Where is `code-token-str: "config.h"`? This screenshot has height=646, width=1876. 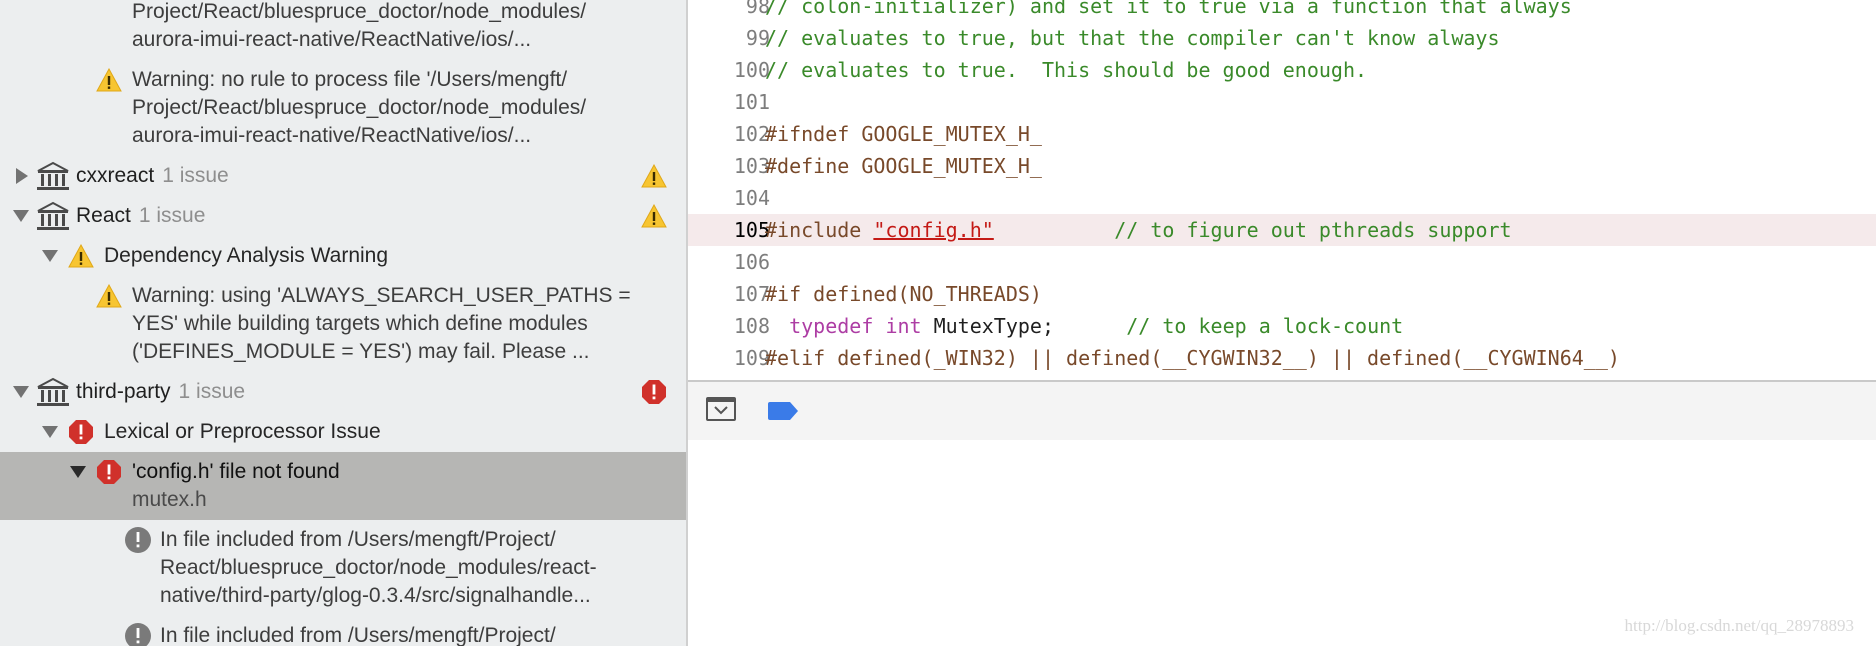 code-token-str: "config.h" is located at coordinates (933, 230).